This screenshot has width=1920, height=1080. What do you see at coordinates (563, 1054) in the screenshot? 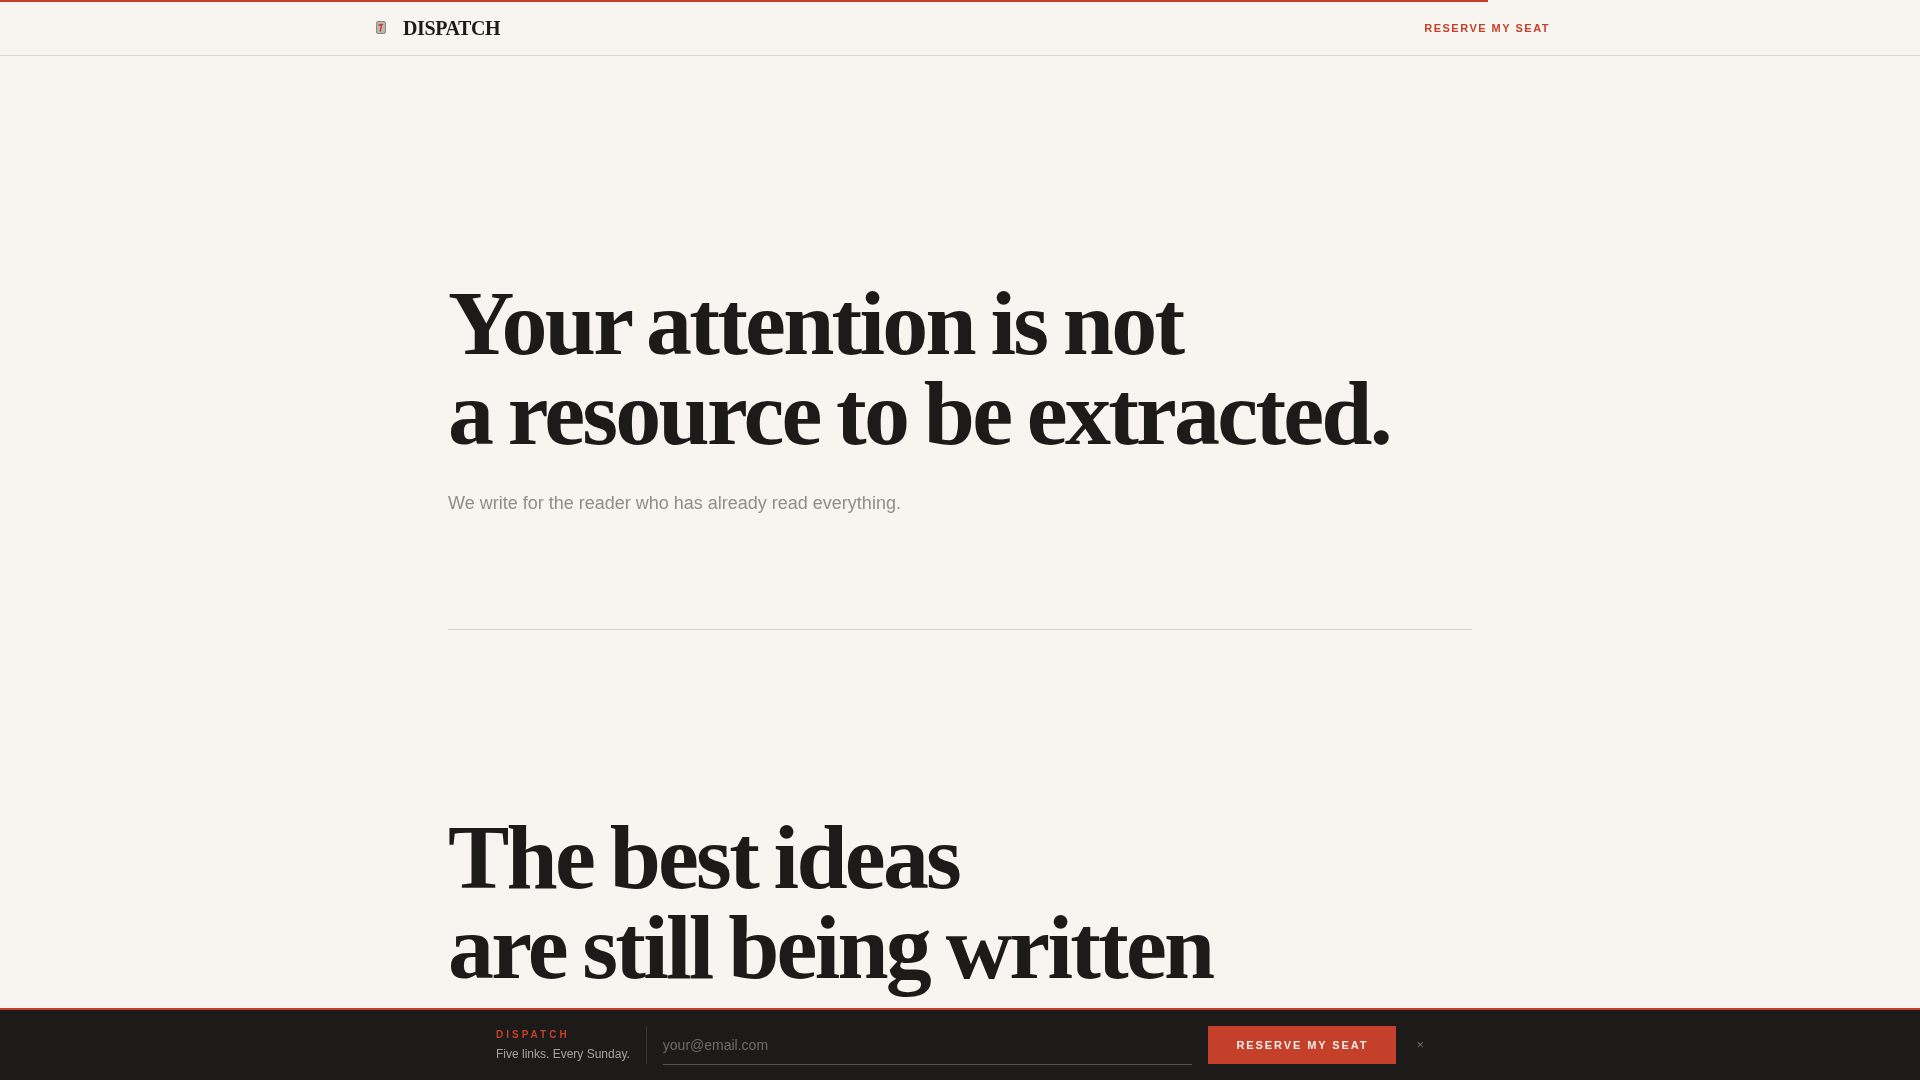
I see `tagline: Five links. Every Sunday.` at bounding box center [563, 1054].